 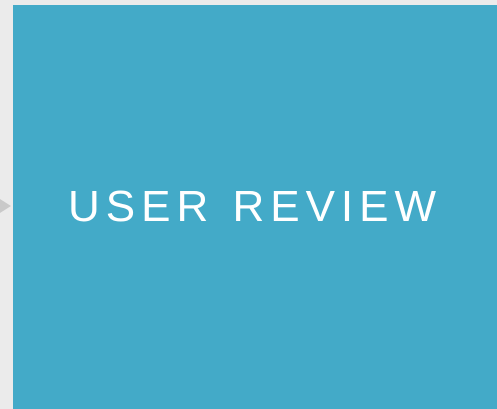 What do you see at coordinates (5, 206) in the screenshot?
I see `arrow-right-icon` at bounding box center [5, 206].